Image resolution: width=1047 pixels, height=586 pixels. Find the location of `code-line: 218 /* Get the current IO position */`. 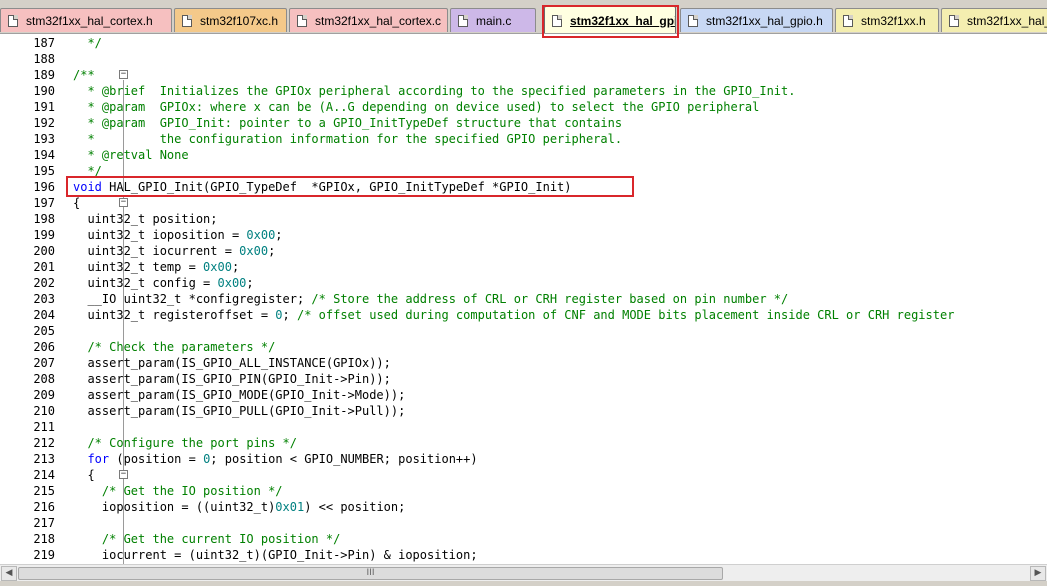

code-line: 218 /* Get the current IO position */ is located at coordinates (523, 539).